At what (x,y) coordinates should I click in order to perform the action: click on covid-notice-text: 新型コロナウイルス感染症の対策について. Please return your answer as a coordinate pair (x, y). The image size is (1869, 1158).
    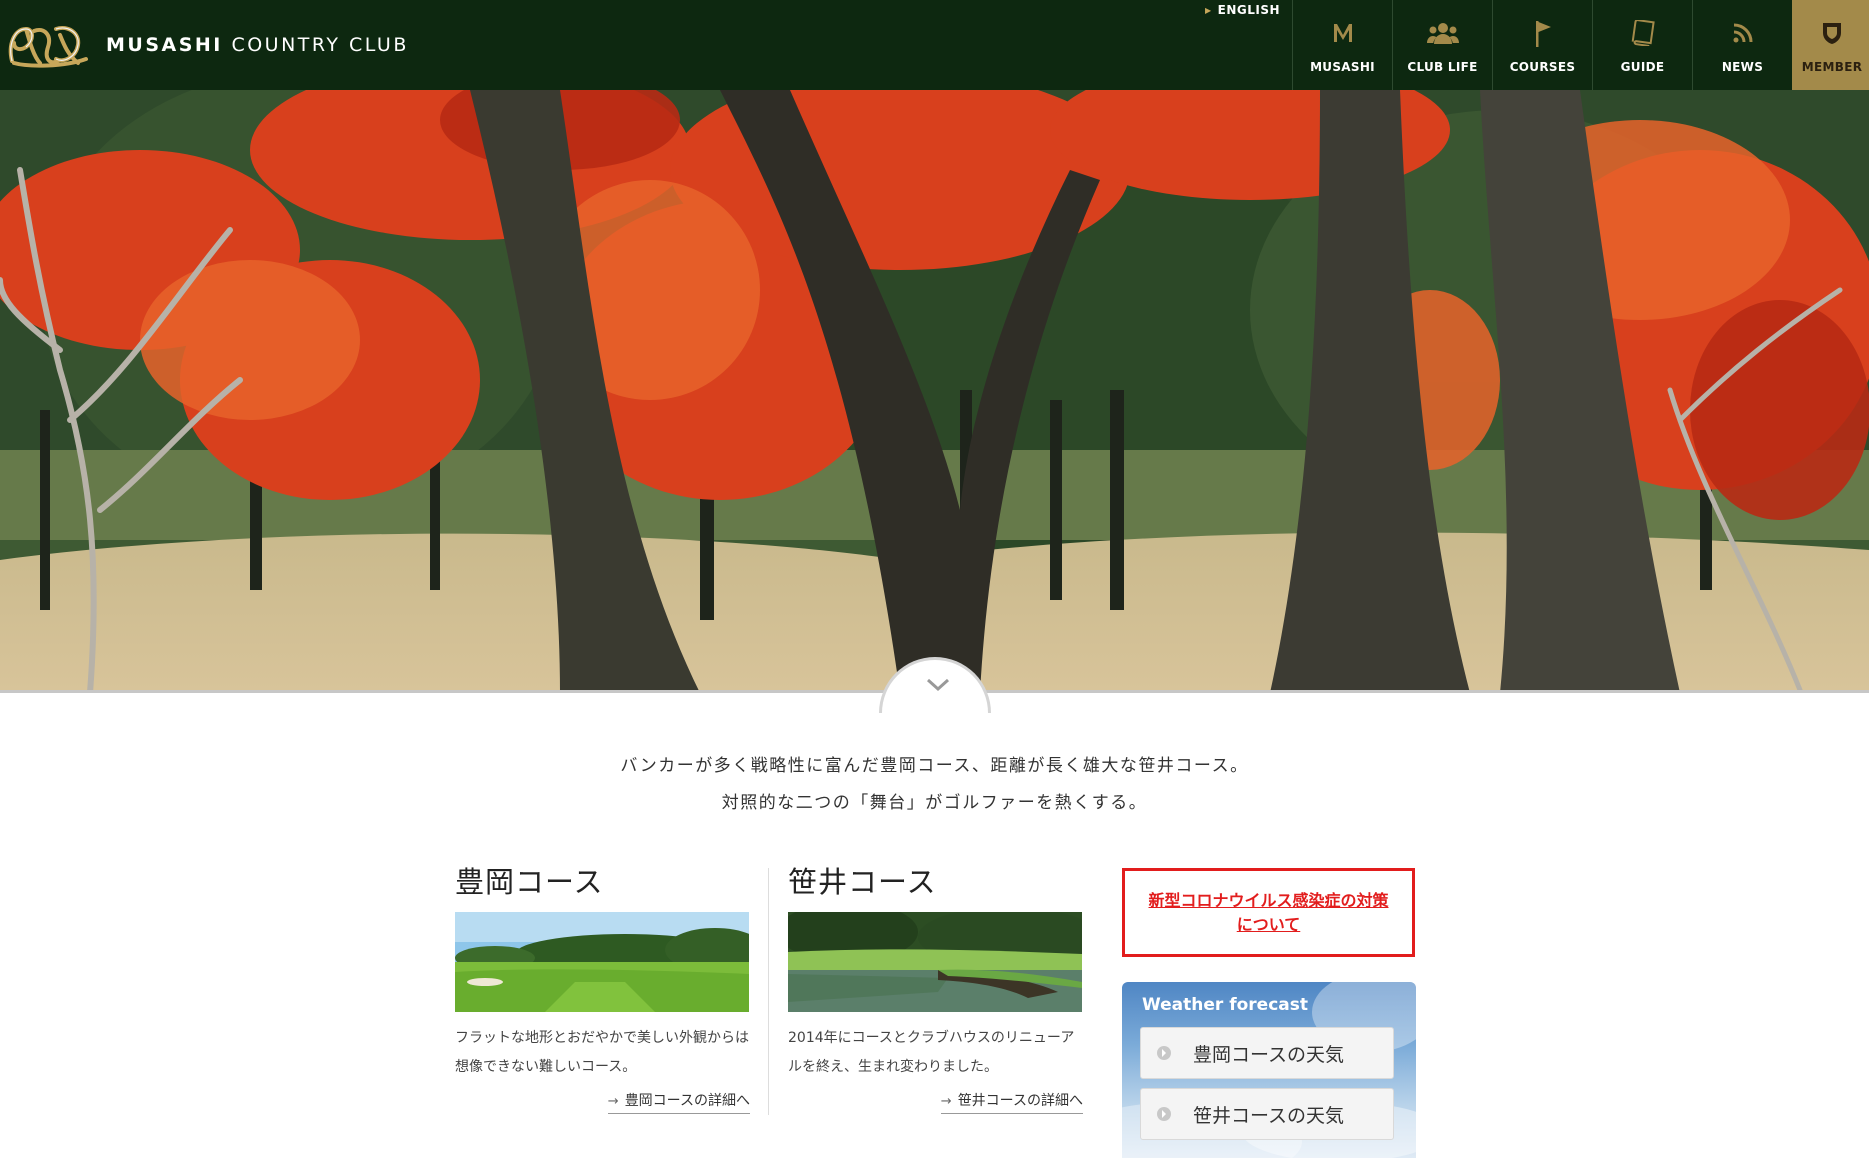
    Looking at the image, I should click on (1268, 912).